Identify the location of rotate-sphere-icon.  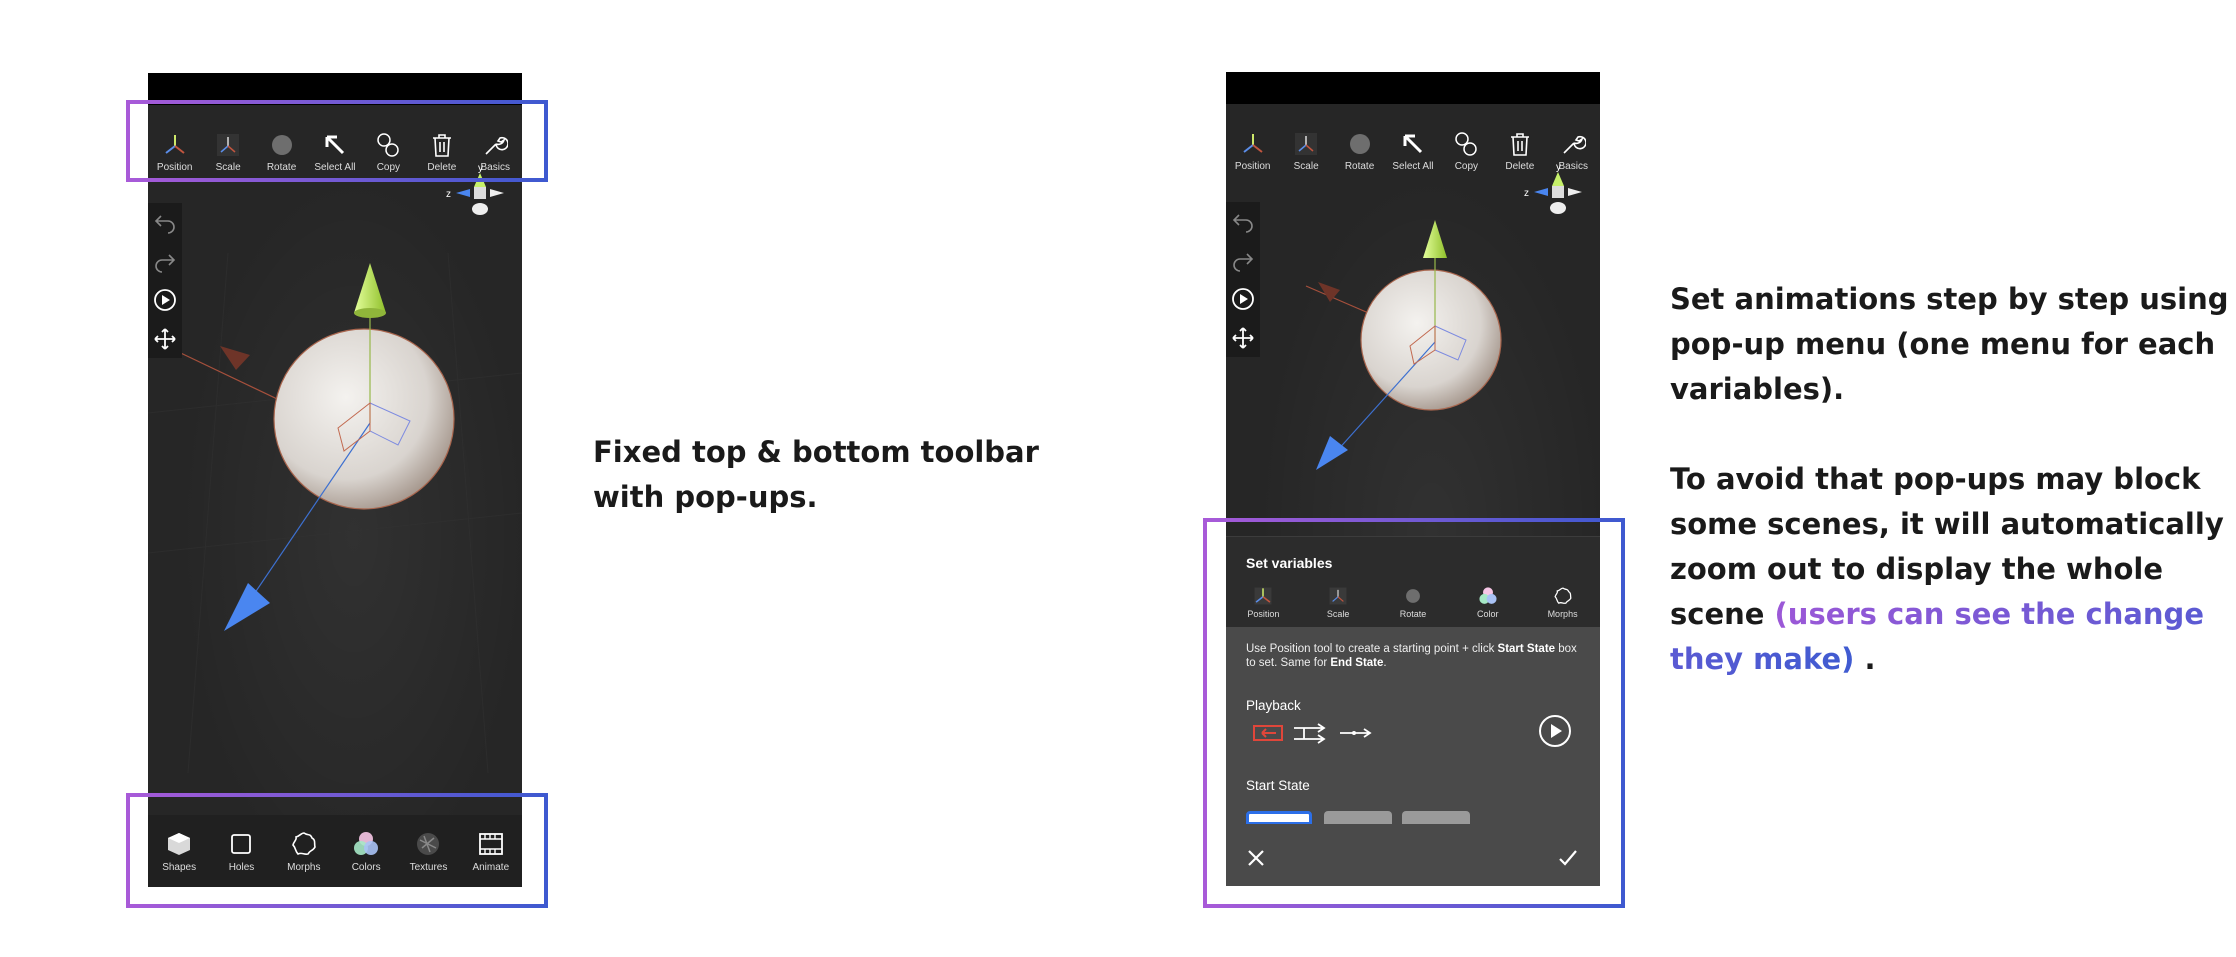
(1360, 144).